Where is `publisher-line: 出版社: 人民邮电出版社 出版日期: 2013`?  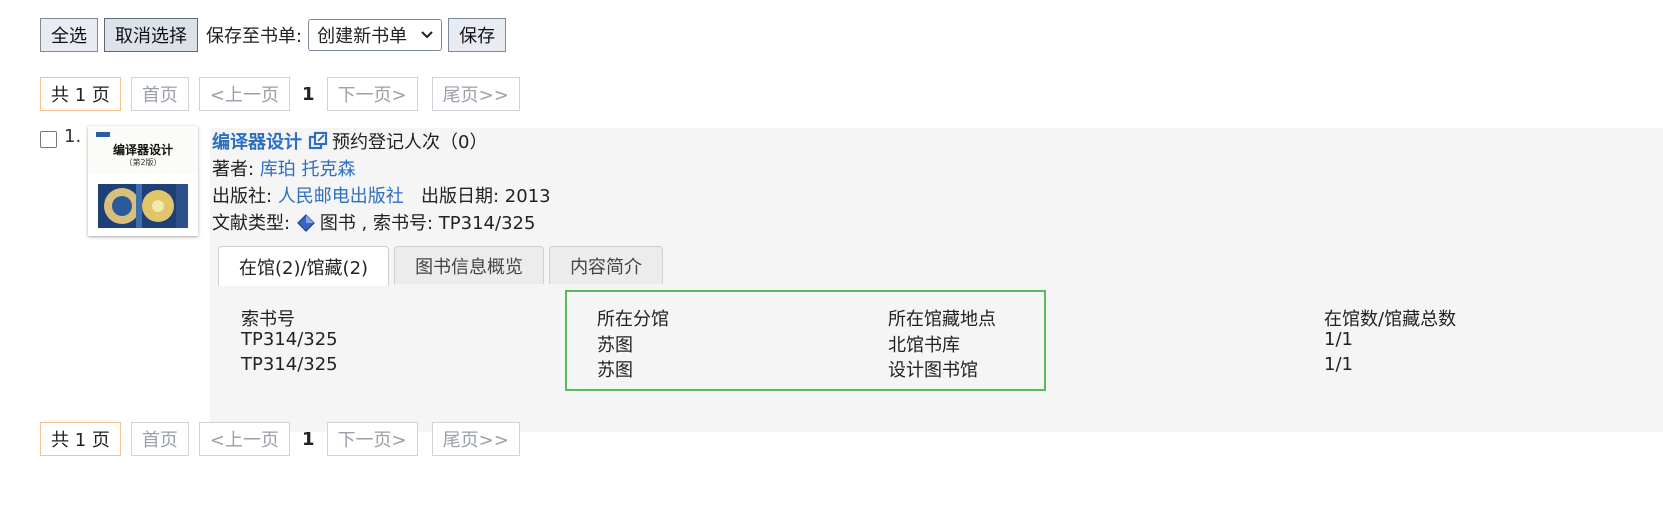 publisher-line: 出版社: 人民邮电出版社 出版日期: 2013 is located at coordinates (381, 195).